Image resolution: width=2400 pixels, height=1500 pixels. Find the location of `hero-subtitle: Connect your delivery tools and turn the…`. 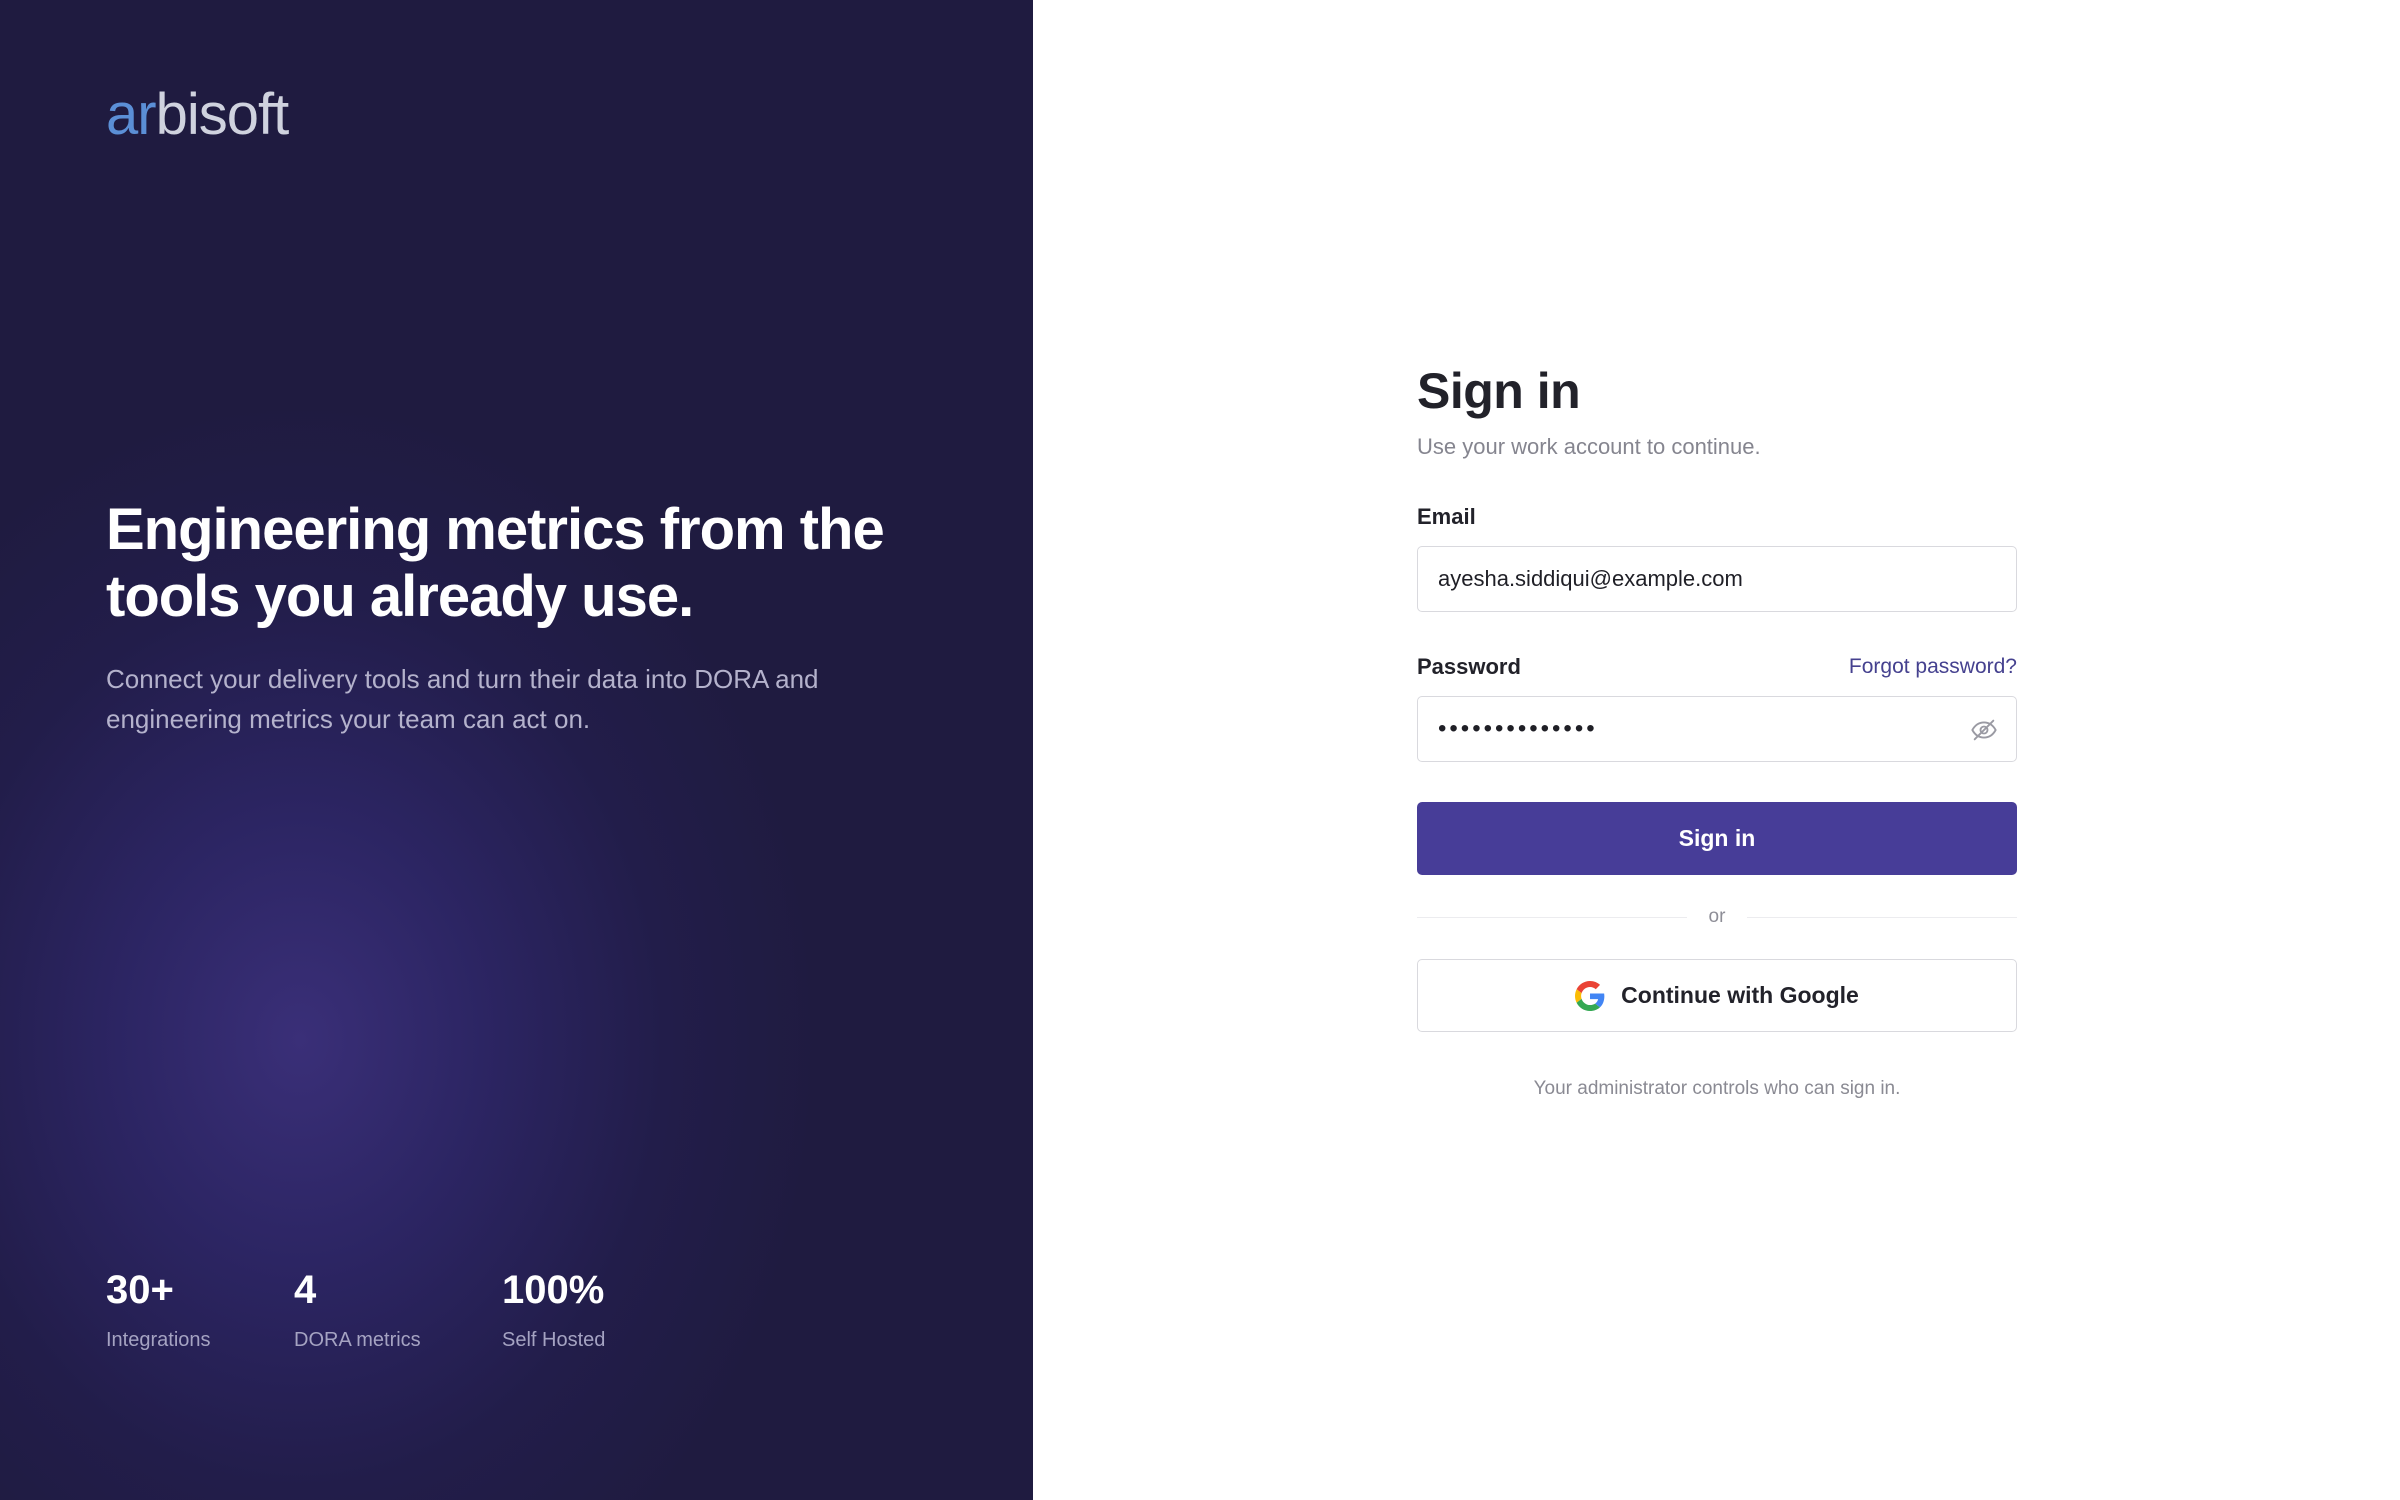

hero-subtitle: Connect your delivery tools and turn the… is located at coordinates (462, 699).